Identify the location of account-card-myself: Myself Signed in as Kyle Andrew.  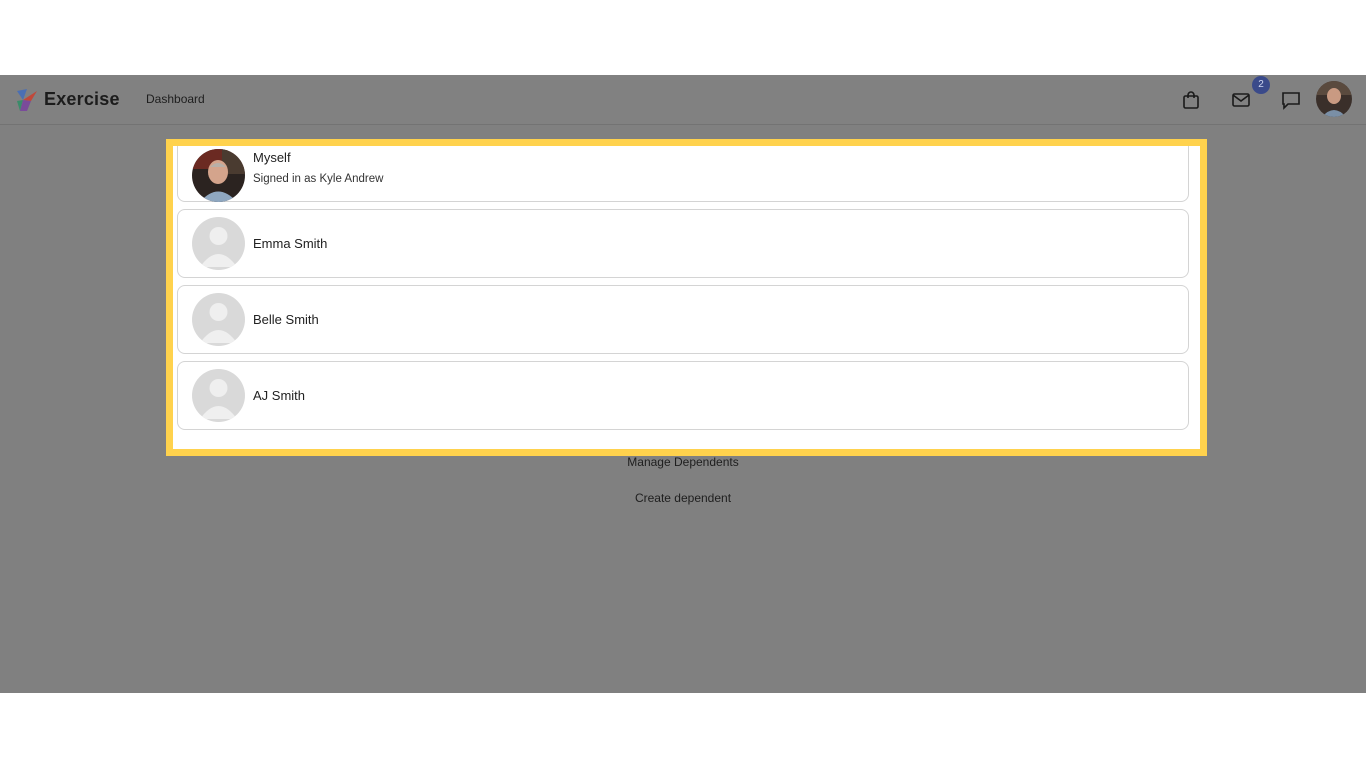
(683, 174).